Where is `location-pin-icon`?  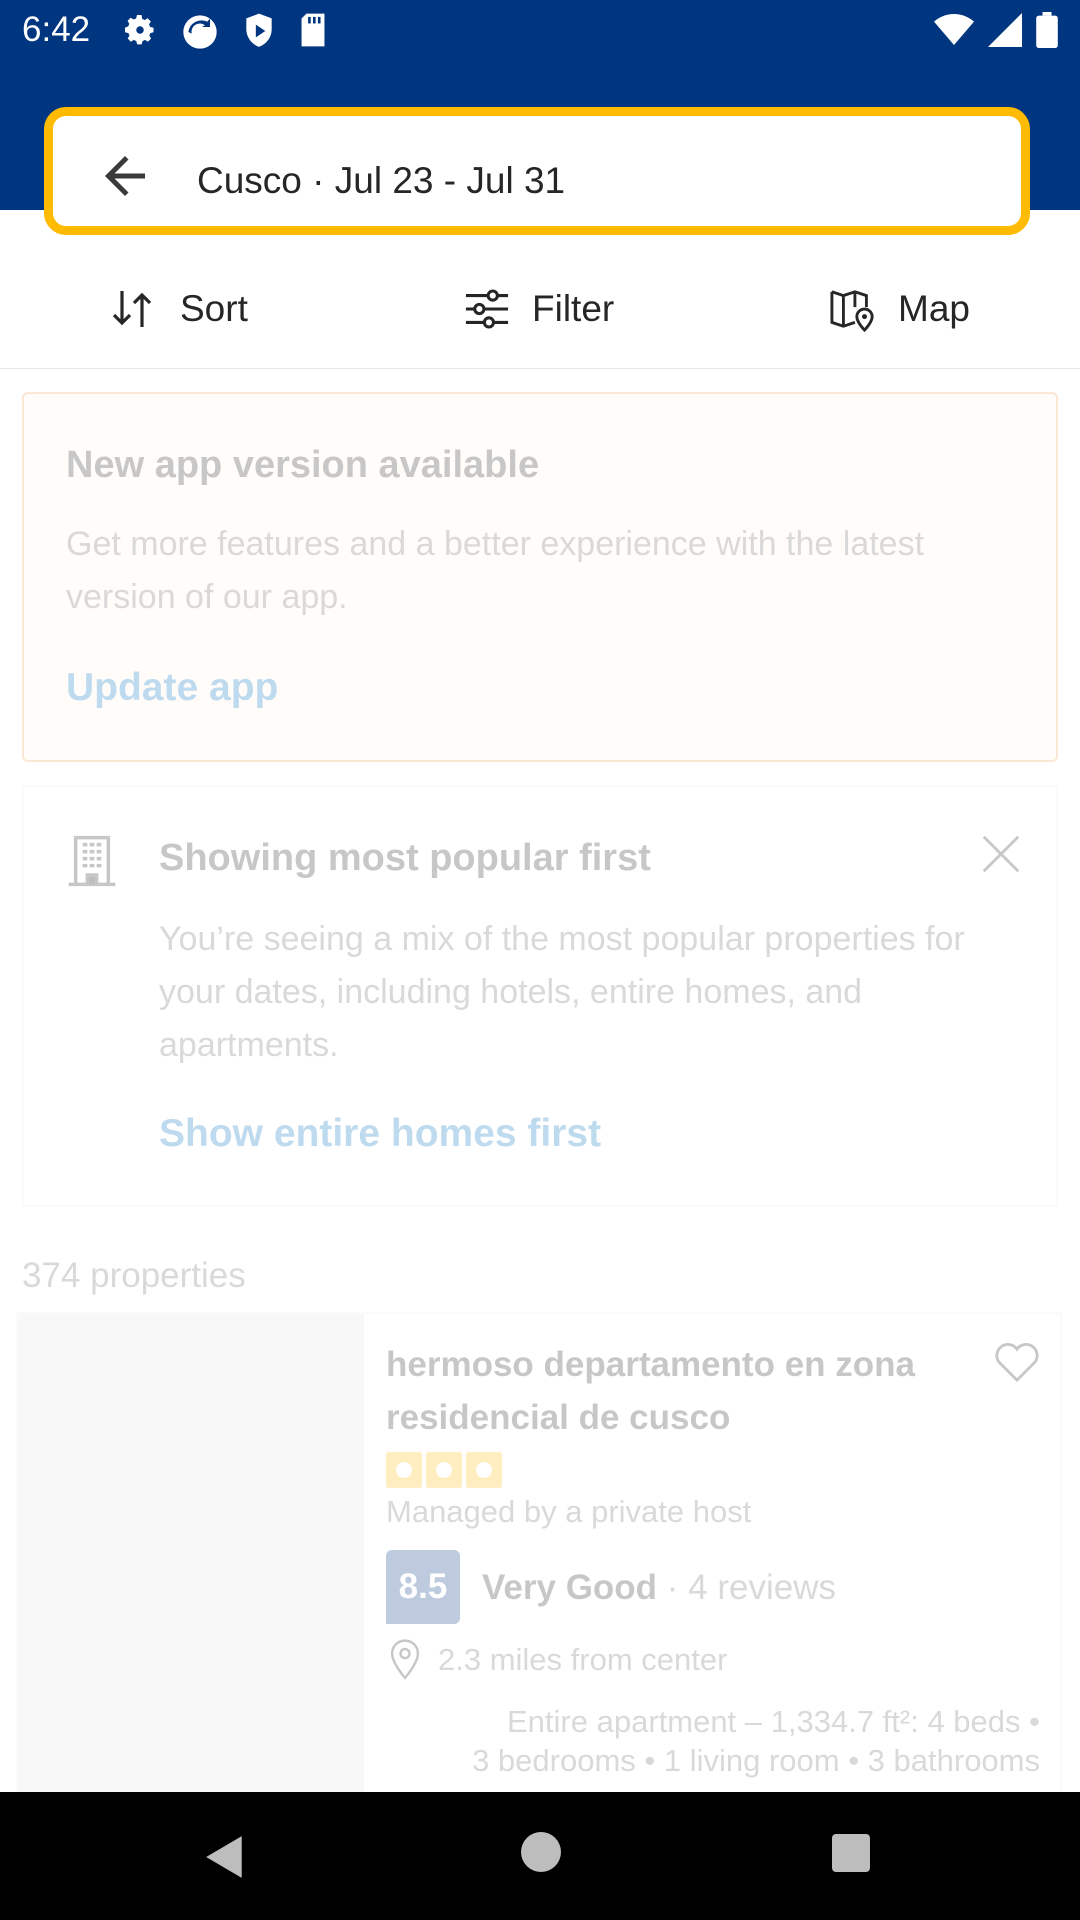 location-pin-icon is located at coordinates (405, 1659).